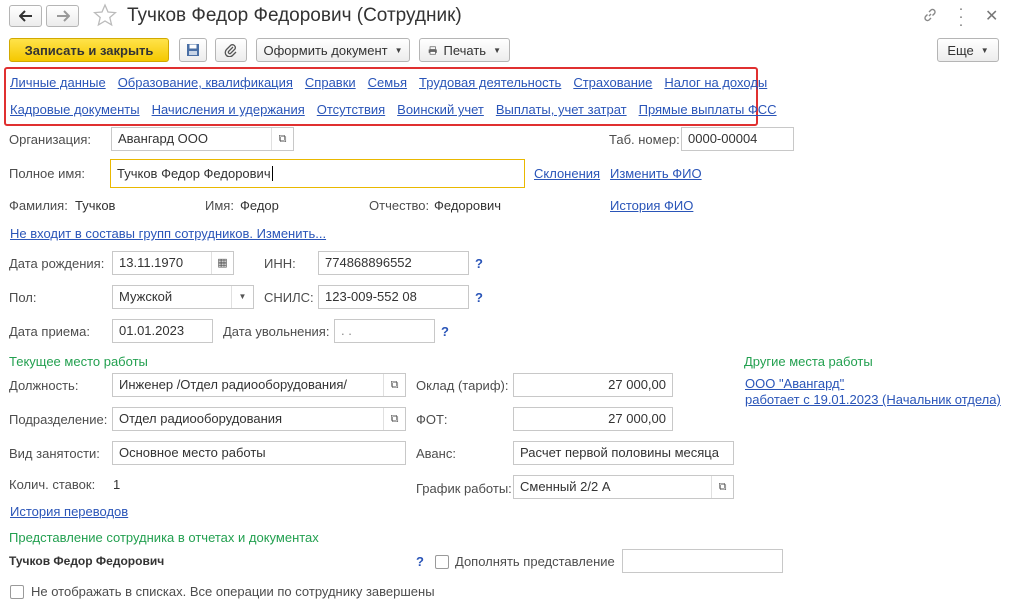 The height and width of the screenshot is (612, 1013). I want to click on inn-field: 774868896552, so click(393, 263).